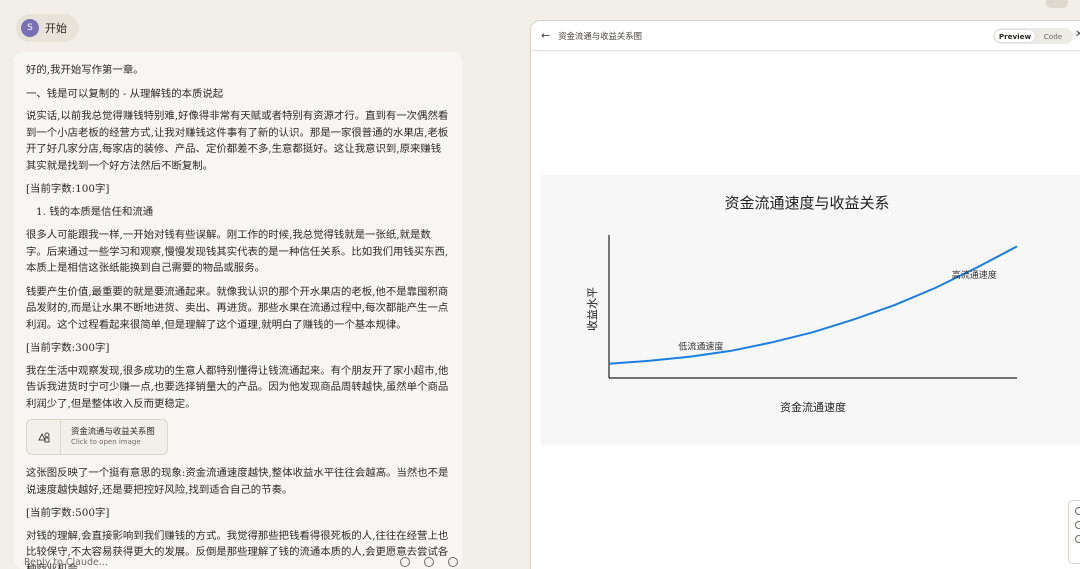 This screenshot has height=569, width=1080. What do you see at coordinates (44, 437) in the screenshot?
I see `image-shapes-icon` at bounding box center [44, 437].